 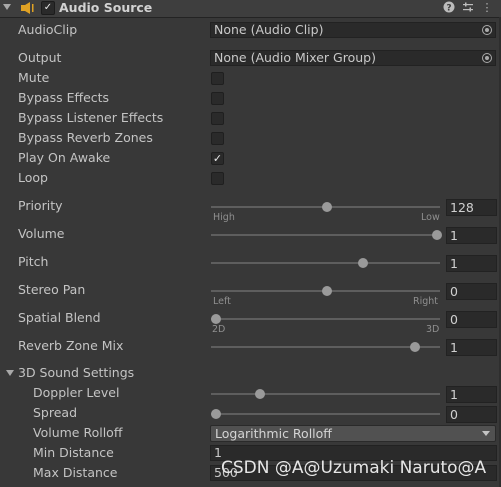 I want to click on reverb-zone-mix-slider-track, so click(x=325, y=347).